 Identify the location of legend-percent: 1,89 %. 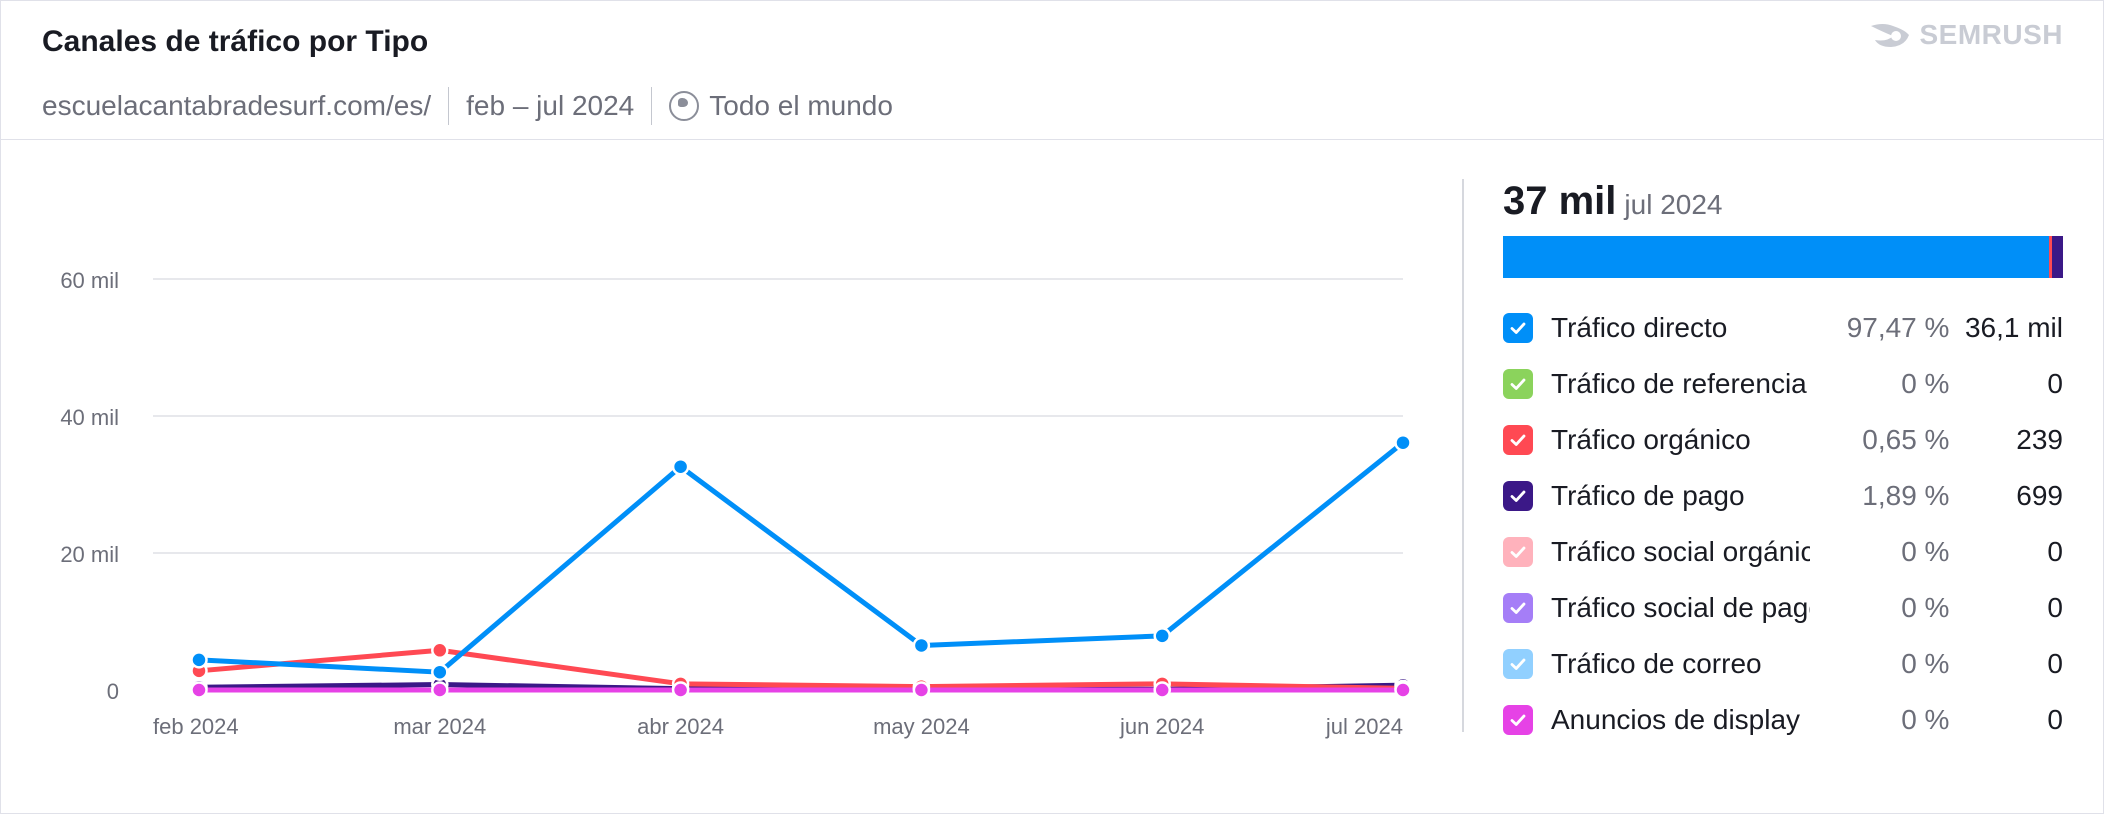
(1906, 495).